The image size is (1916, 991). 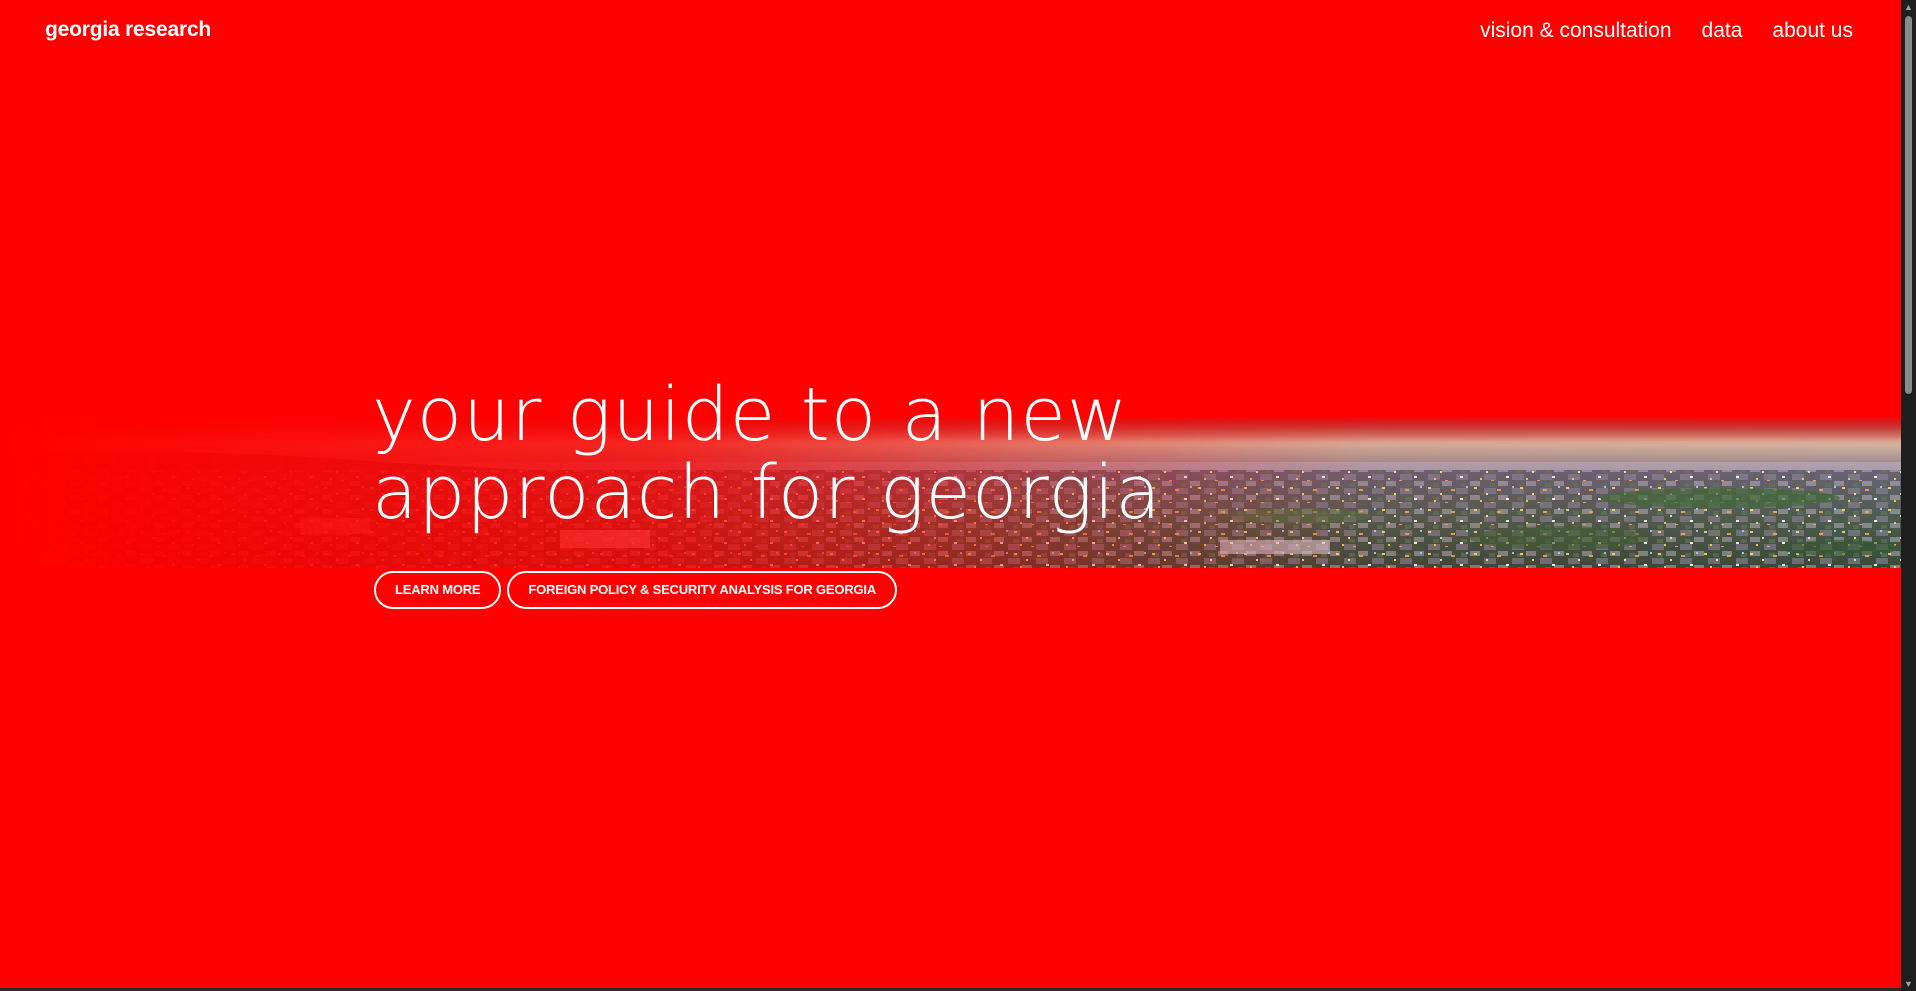 What do you see at coordinates (1812, 31) in the screenshot?
I see `nav-link-about-us: about us` at bounding box center [1812, 31].